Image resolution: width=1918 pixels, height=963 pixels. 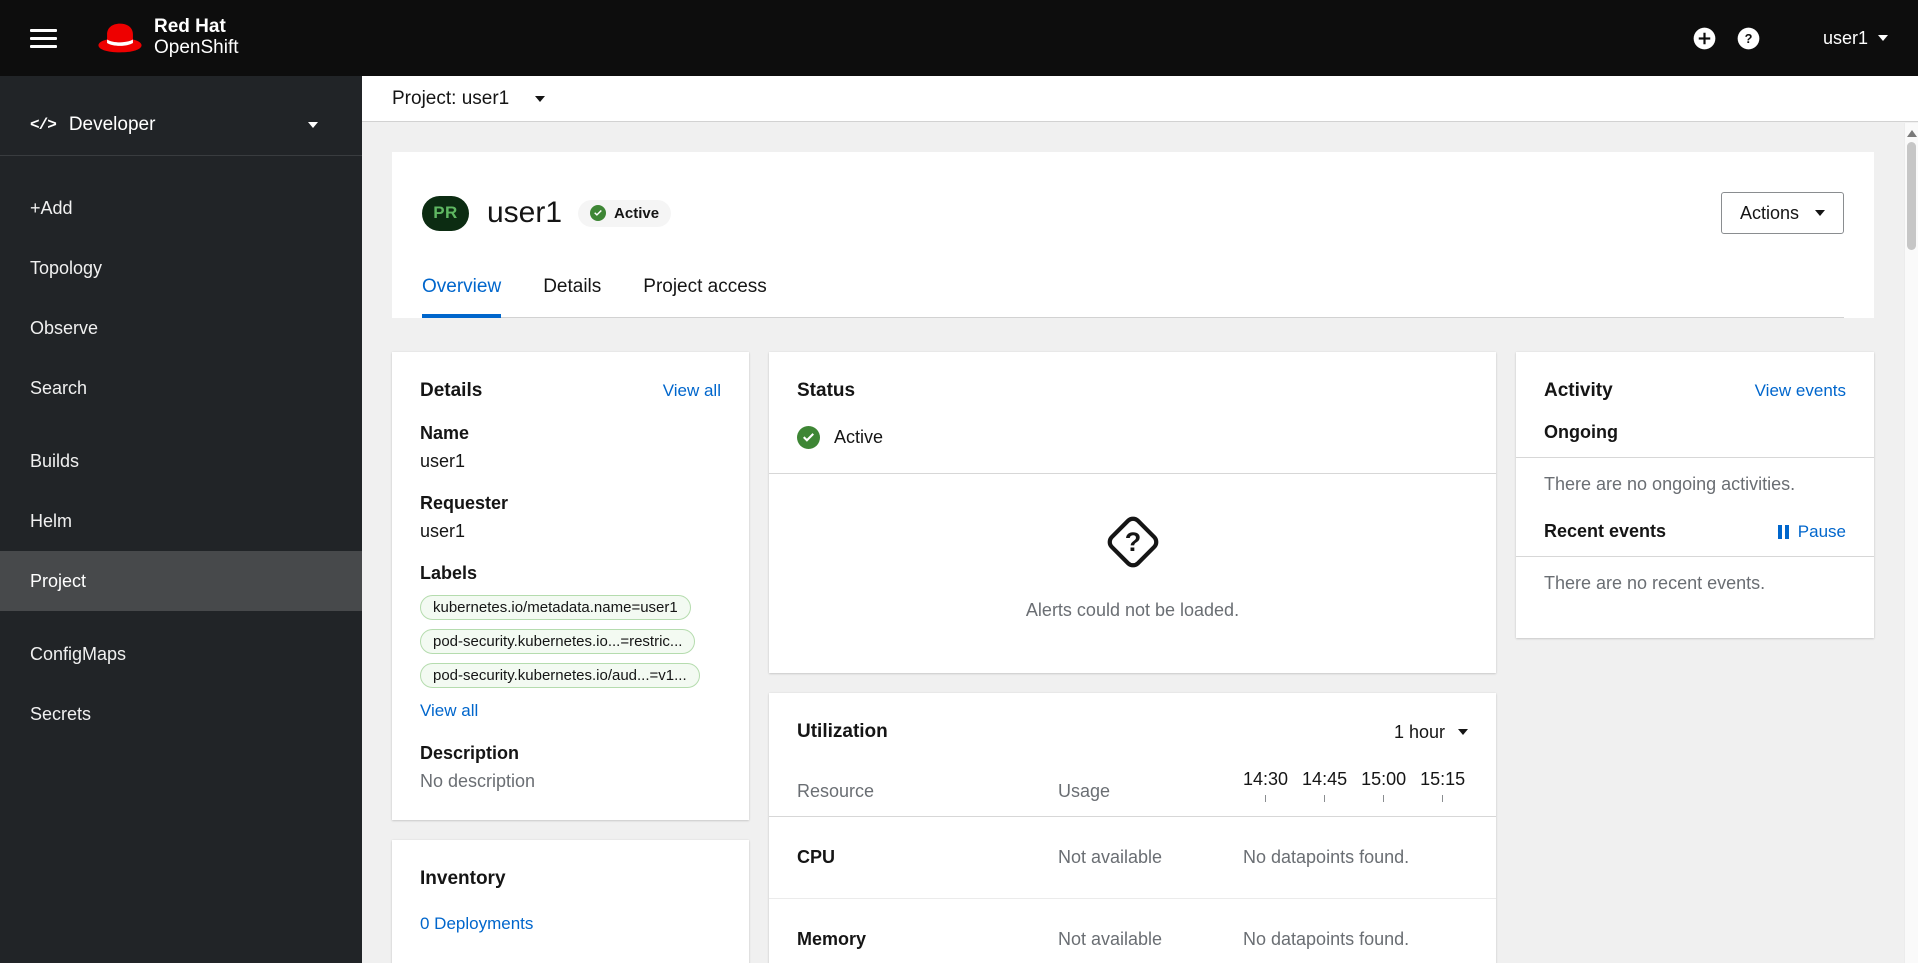 I want to click on duration-label: 1 hour, so click(x=1419, y=731).